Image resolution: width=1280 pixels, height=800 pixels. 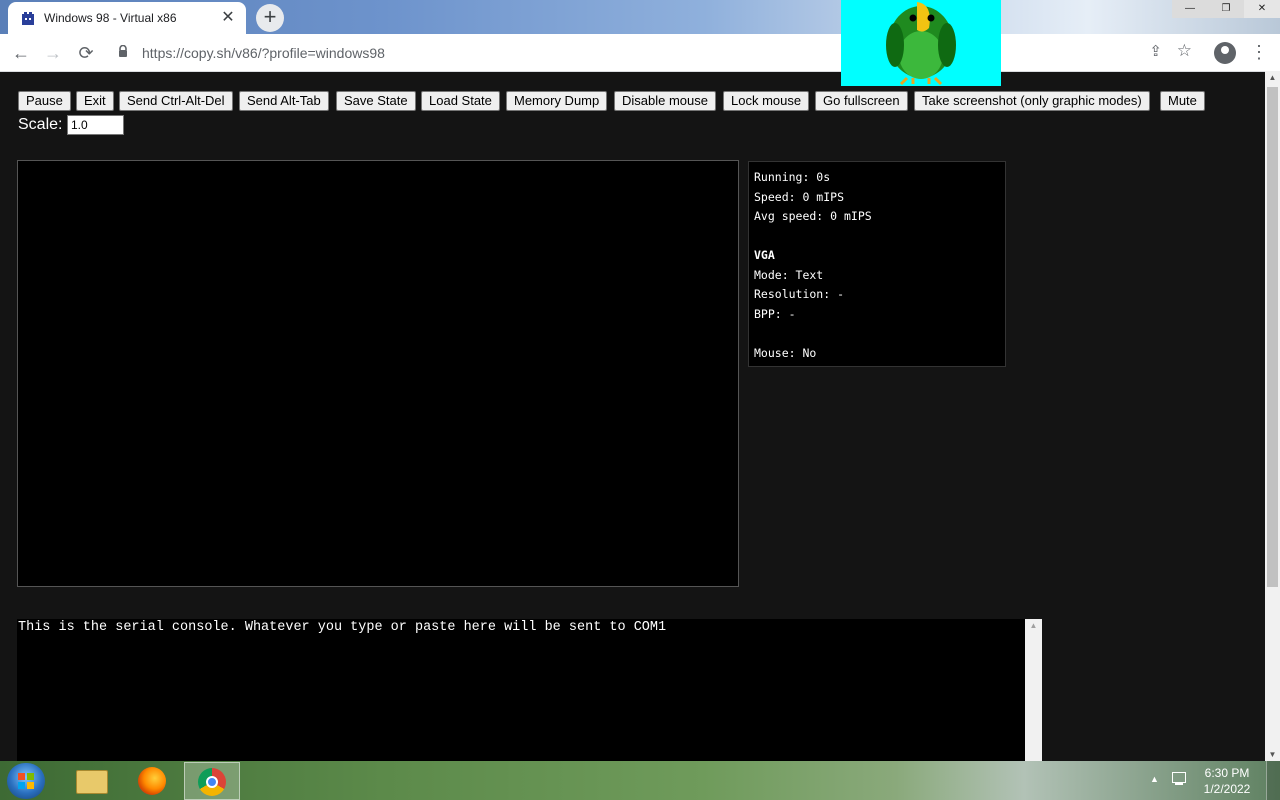 What do you see at coordinates (1155, 51) in the screenshot?
I see `share-icon: ⇪` at bounding box center [1155, 51].